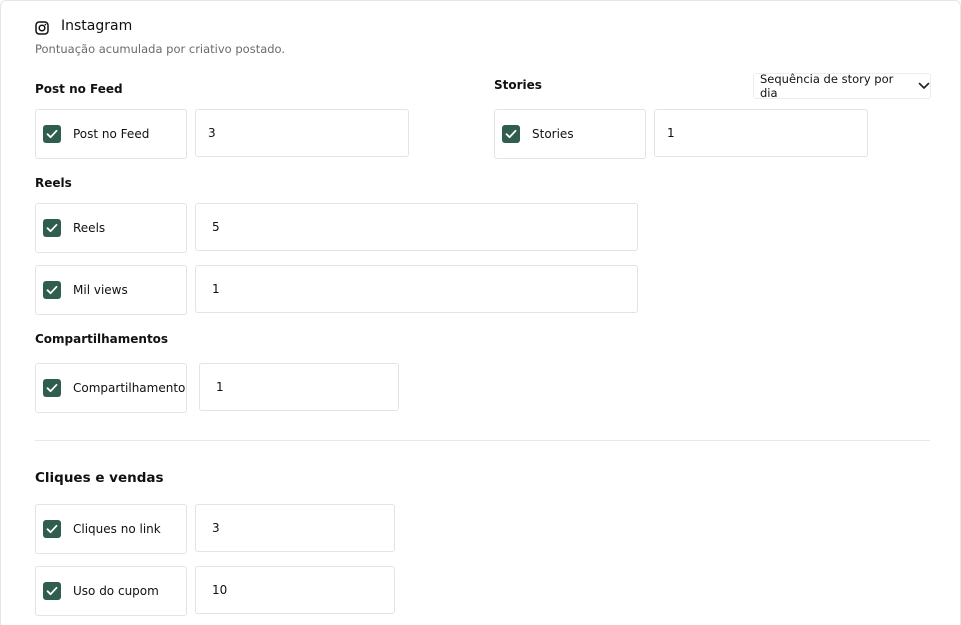  I want to click on stories-checkbox: Stories, so click(570, 134).